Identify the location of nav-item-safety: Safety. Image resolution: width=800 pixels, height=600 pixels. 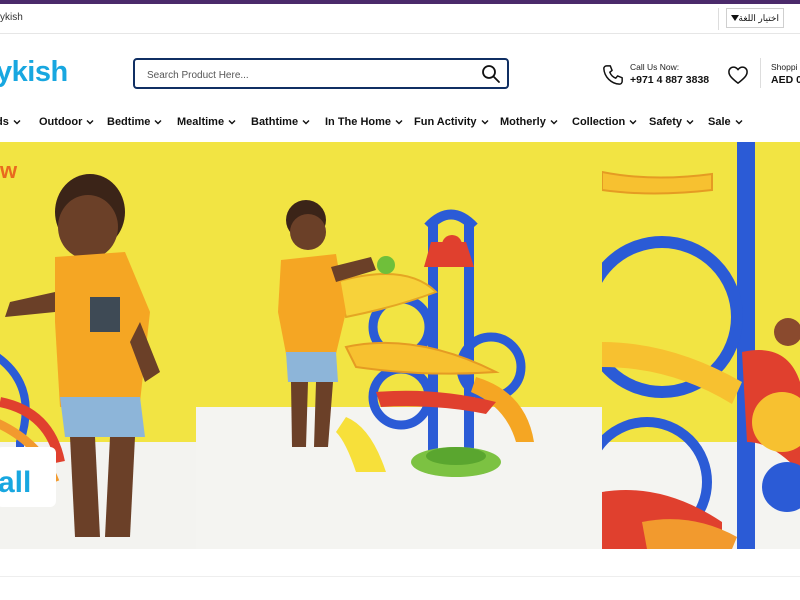
(671, 122).